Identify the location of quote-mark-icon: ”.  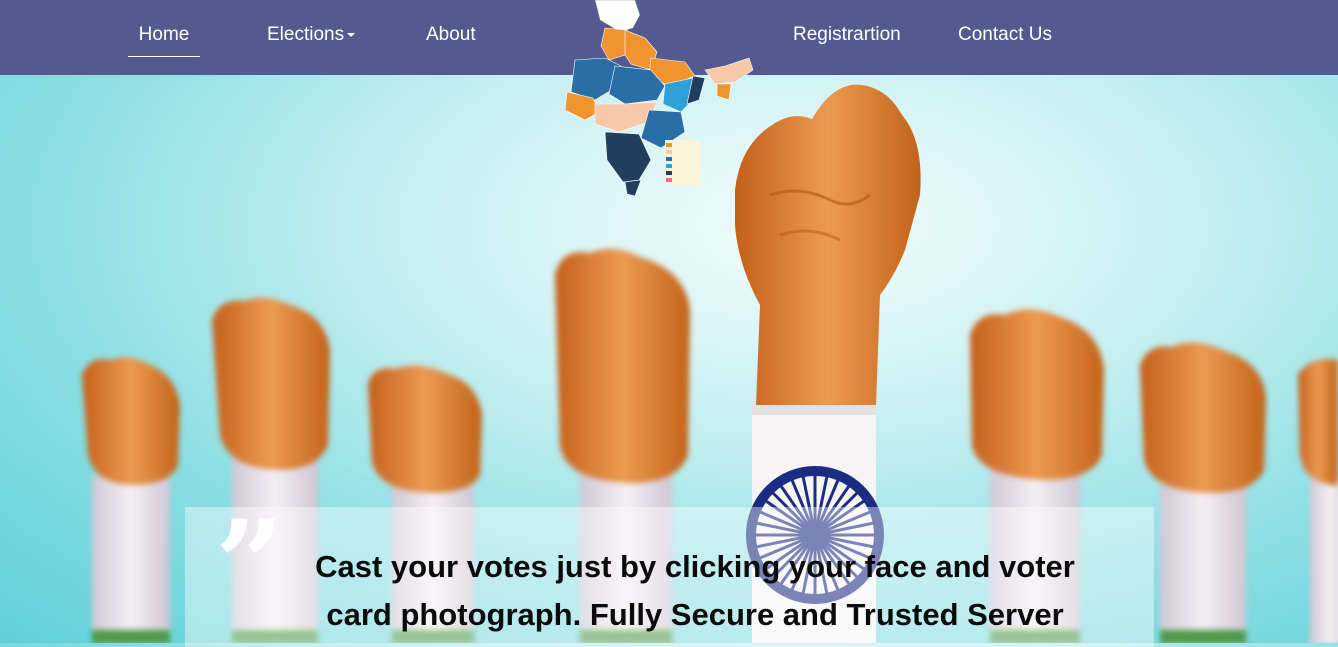
(250, 564).